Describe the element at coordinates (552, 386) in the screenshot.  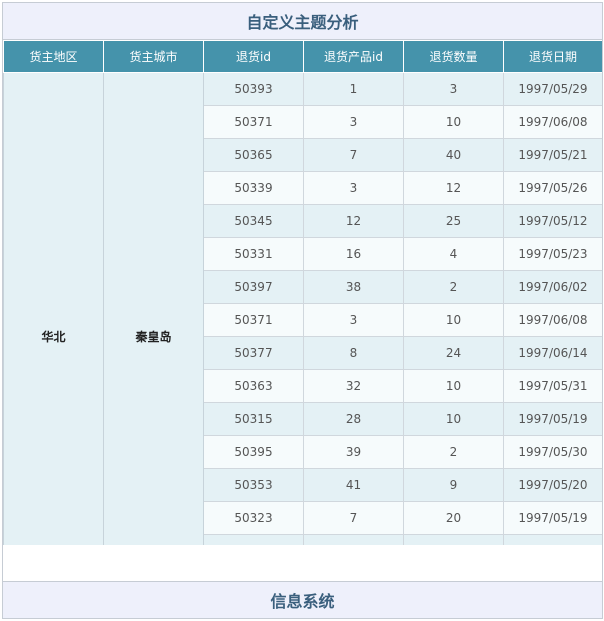
I see `cell-date: 1997/05/31` at that location.